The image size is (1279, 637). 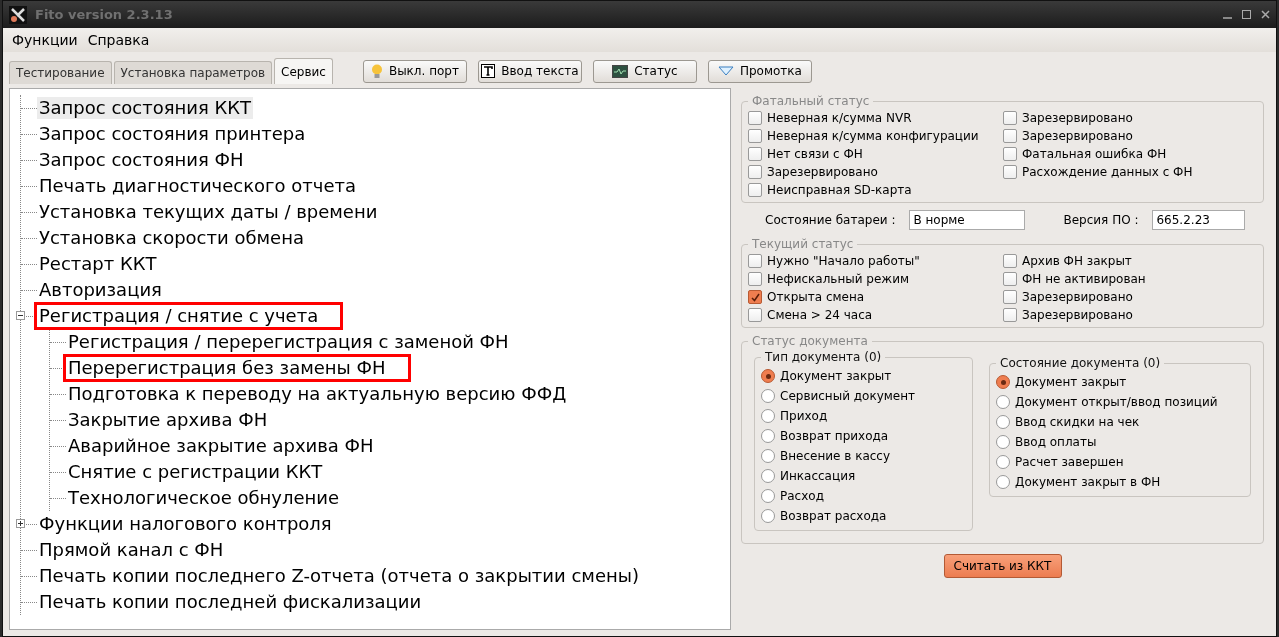 I want to click on radio-label: Расчет завершен, so click(x=1069, y=462).